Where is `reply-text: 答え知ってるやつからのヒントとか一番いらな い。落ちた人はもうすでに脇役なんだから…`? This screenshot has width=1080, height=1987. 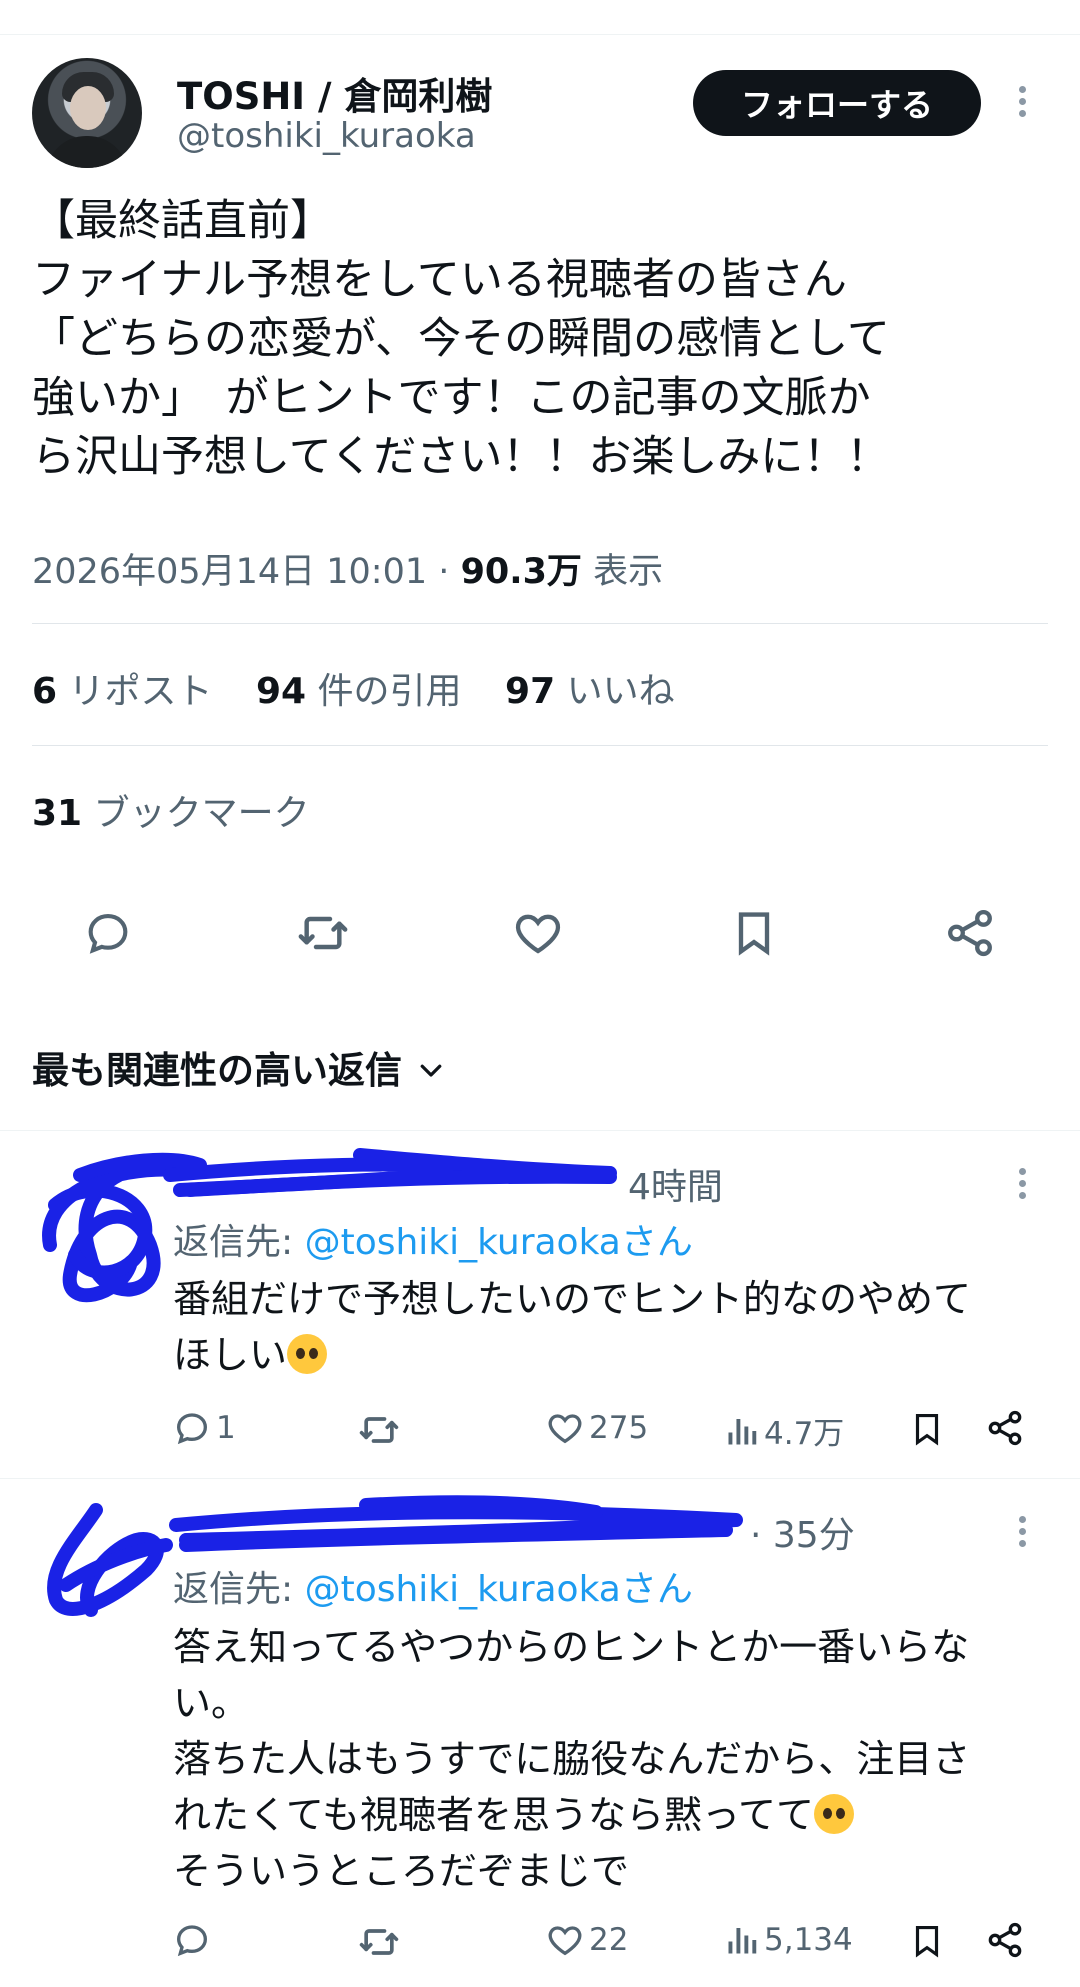
reply-text: 答え知ってるやつからのヒントとか一番いらな い。落ちた人はもうすでに脇役なんだから… is located at coordinates (613, 1759).